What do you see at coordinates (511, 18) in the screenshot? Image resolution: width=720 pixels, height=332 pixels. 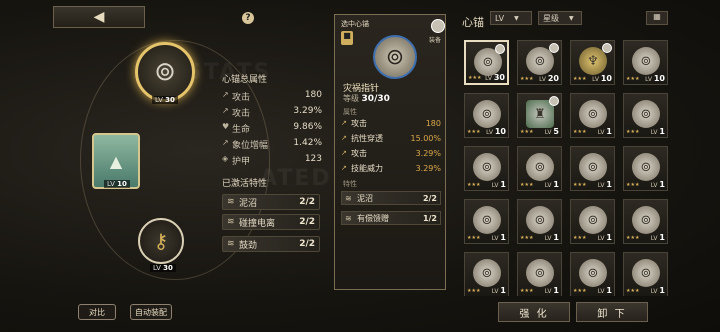 I see `level-filter-dropdown: LV ▼` at bounding box center [511, 18].